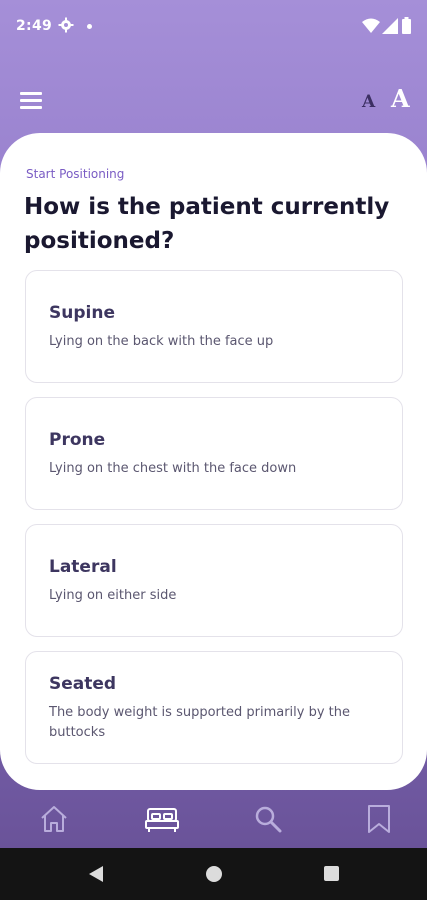 Image resolution: width=427 pixels, height=900 pixels. What do you see at coordinates (331, 873) in the screenshot?
I see `recent-apps-icon` at bounding box center [331, 873].